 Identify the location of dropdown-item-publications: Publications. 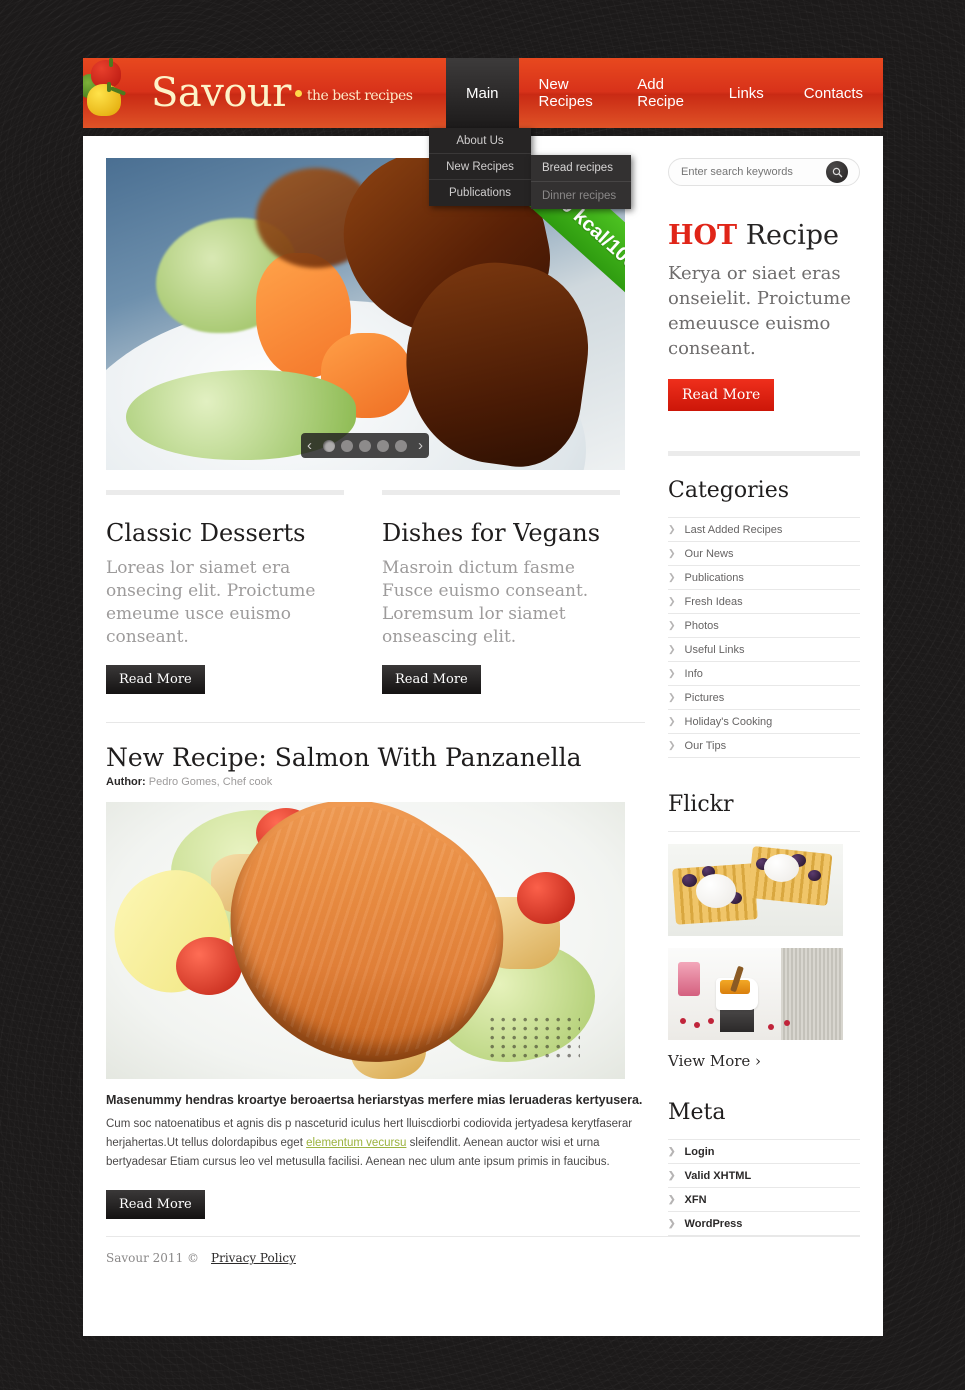
(480, 193).